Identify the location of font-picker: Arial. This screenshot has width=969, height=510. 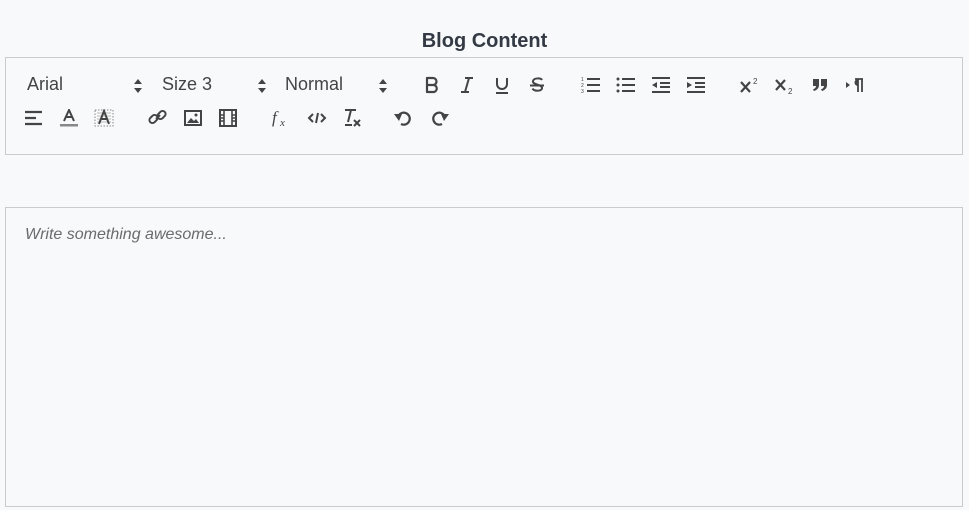
(87, 85).